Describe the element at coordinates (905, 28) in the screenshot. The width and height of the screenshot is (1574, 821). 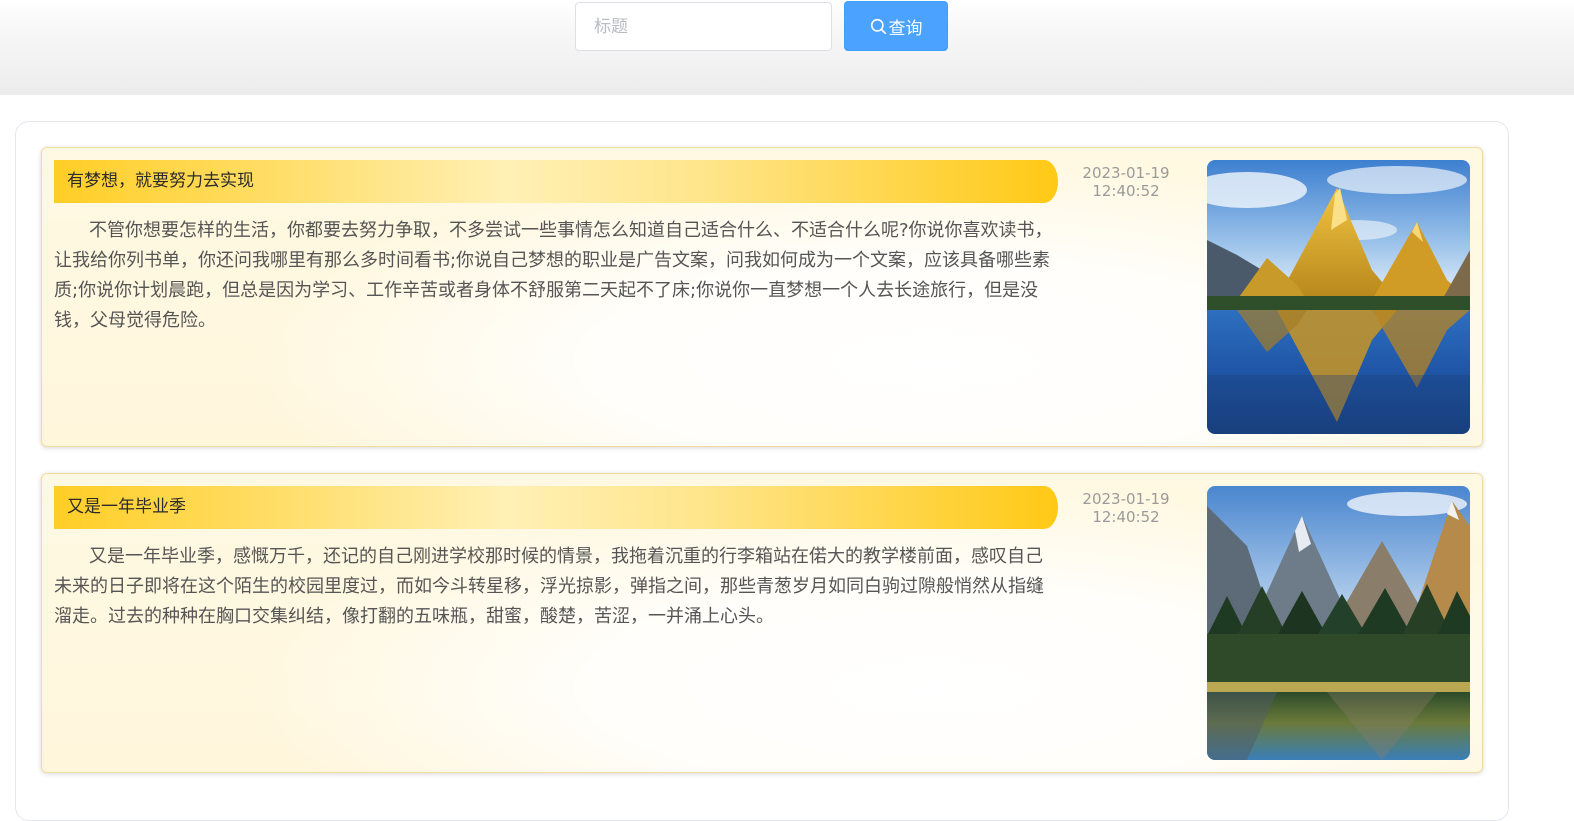
I see `search-button-label: 查询` at that location.